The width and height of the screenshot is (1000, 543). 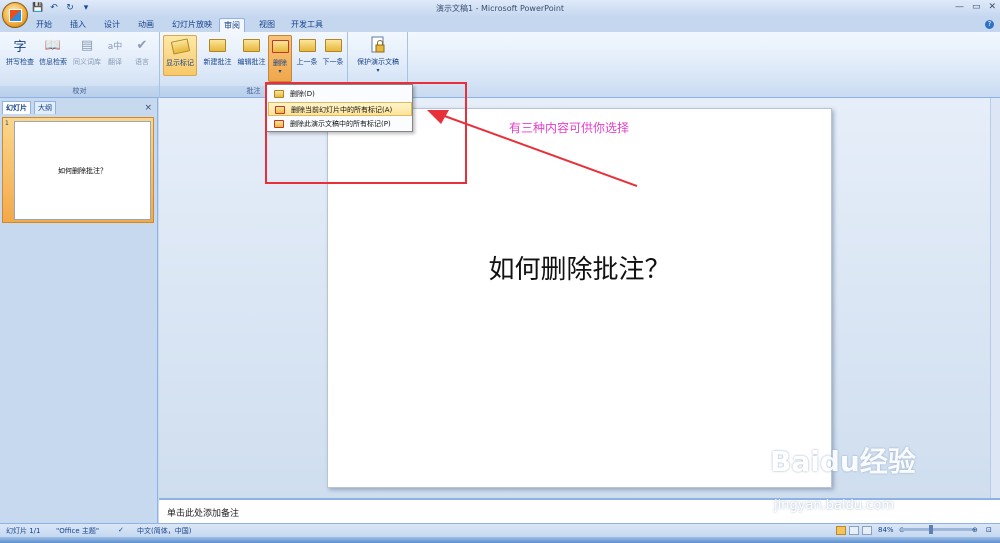 What do you see at coordinates (500, 24) in the screenshot?
I see `ribbon-tabs: 开始 插入 设计 动画 幻灯片放映 审阅 视图 开发工具 ?` at bounding box center [500, 24].